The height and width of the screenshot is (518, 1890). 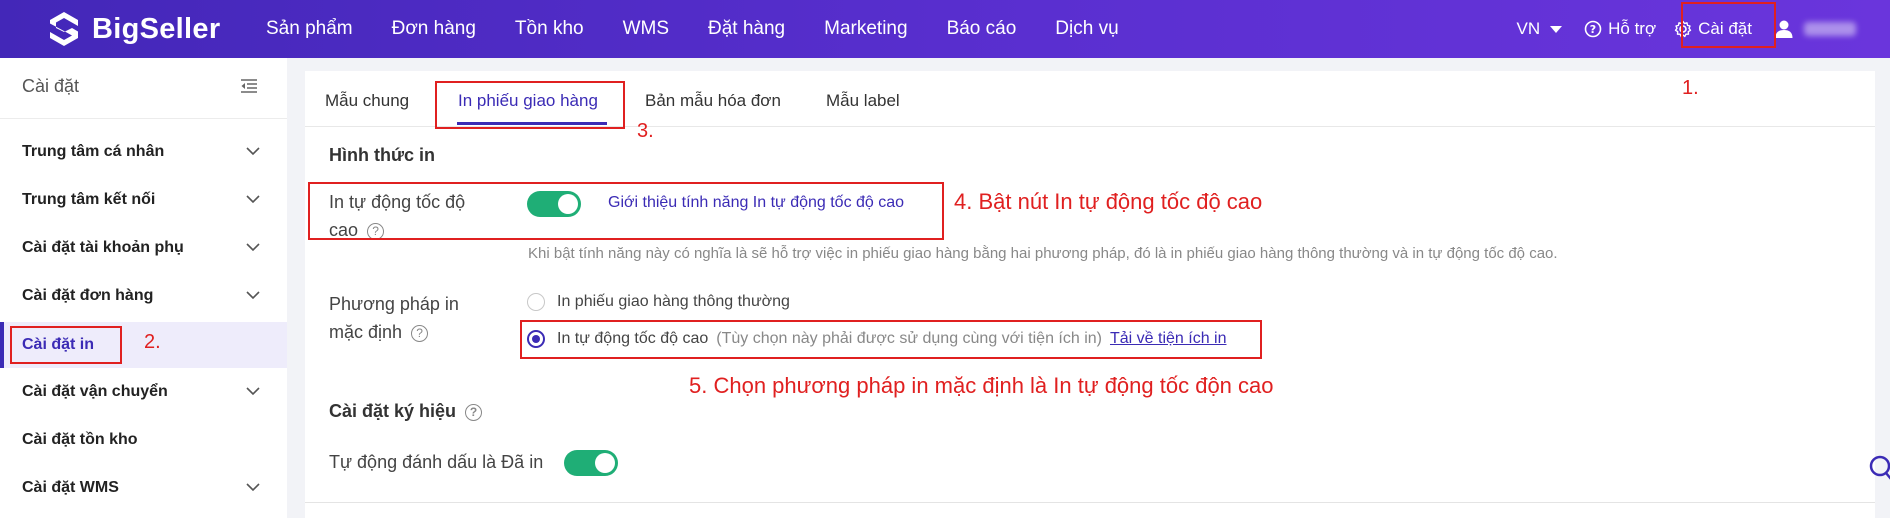 What do you see at coordinates (143, 440) in the screenshot?
I see `sidebar-item-cai-dat-ton-kho: Cài đặt tồn kho` at bounding box center [143, 440].